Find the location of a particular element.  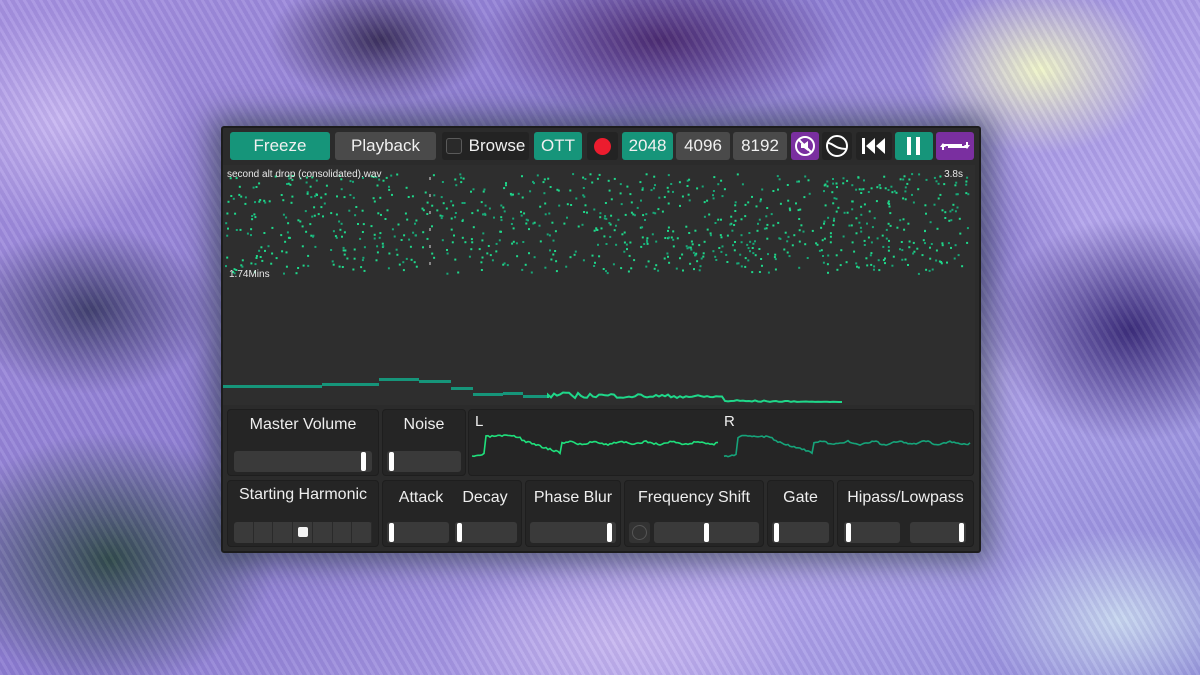

lowpass-thumb is located at coordinates (961, 532).